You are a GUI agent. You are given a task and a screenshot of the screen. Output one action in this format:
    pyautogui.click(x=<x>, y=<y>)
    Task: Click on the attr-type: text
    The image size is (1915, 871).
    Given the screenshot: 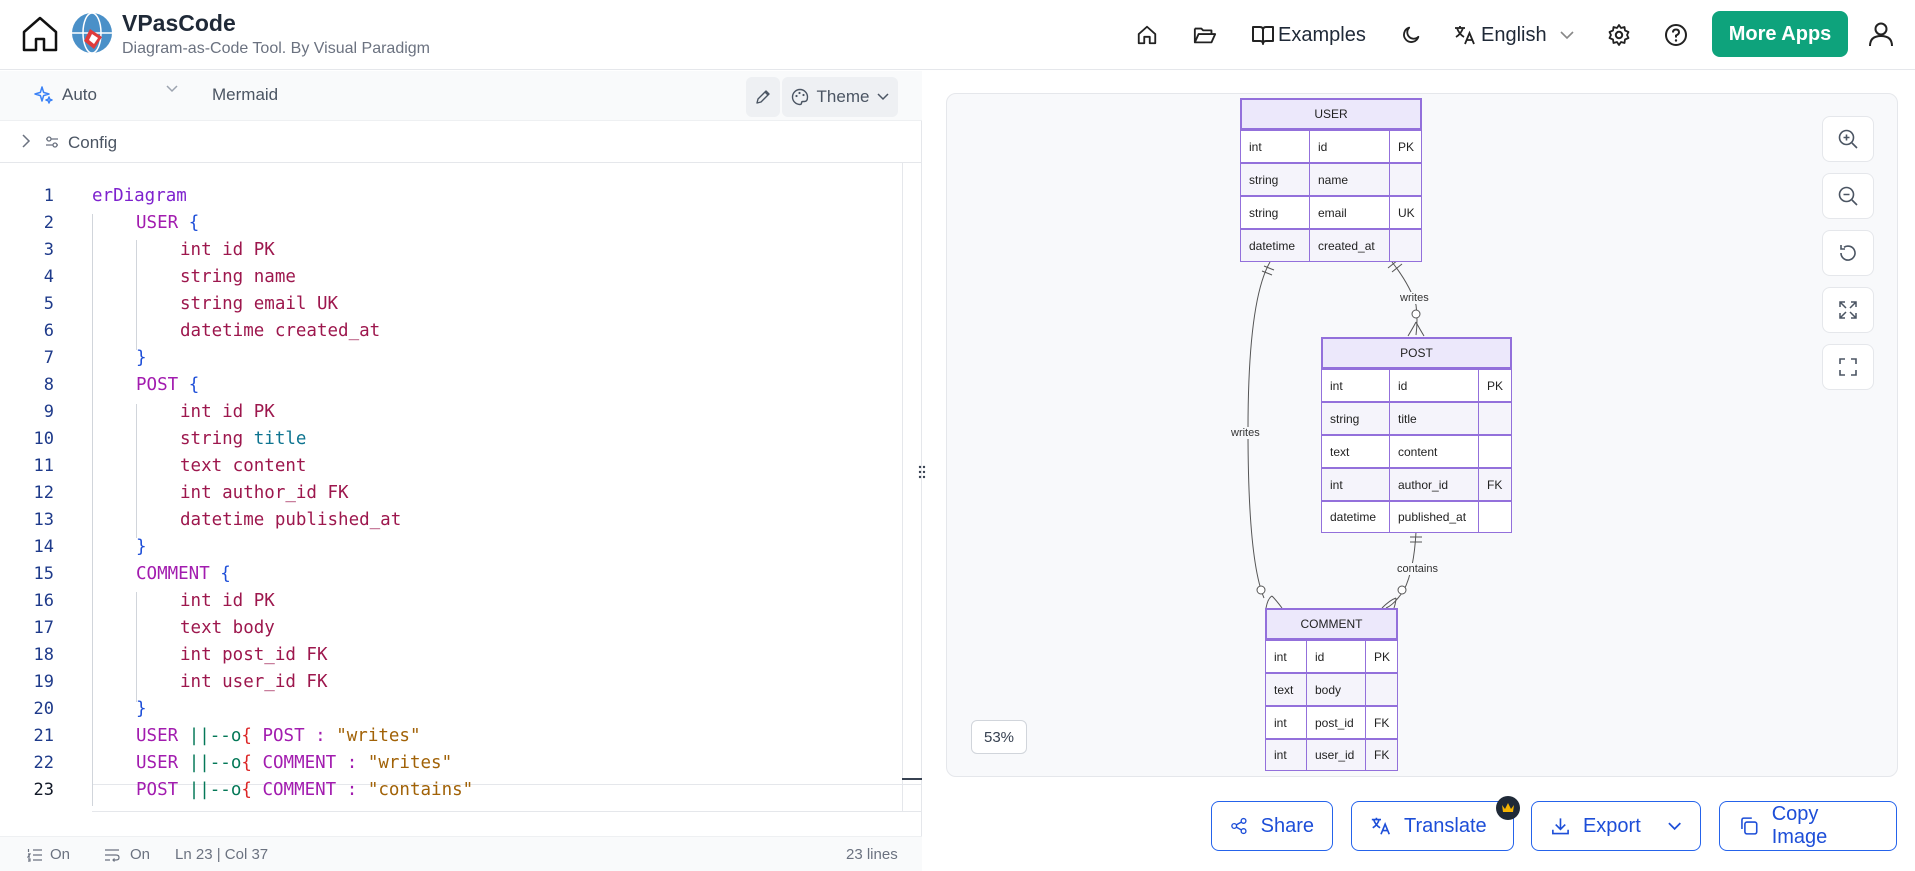 What is the action you would take?
    pyautogui.click(x=1356, y=451)
    